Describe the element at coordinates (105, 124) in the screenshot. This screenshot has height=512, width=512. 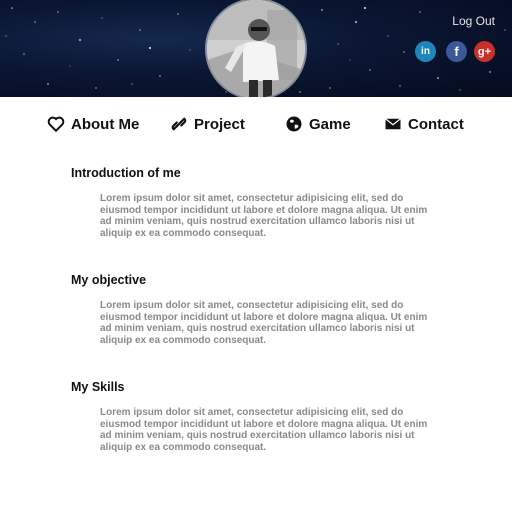
I see `nav-label-about-me: About Me` at that location.